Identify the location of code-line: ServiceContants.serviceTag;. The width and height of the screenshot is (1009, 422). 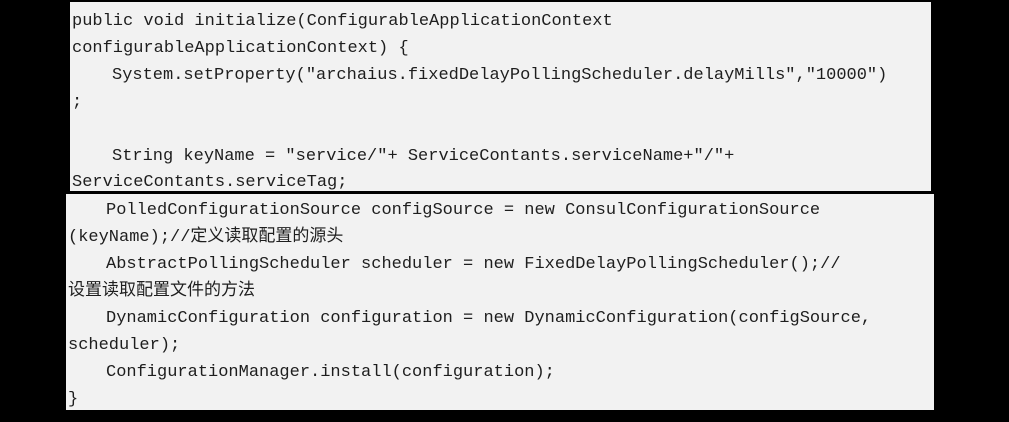
(210, 182).